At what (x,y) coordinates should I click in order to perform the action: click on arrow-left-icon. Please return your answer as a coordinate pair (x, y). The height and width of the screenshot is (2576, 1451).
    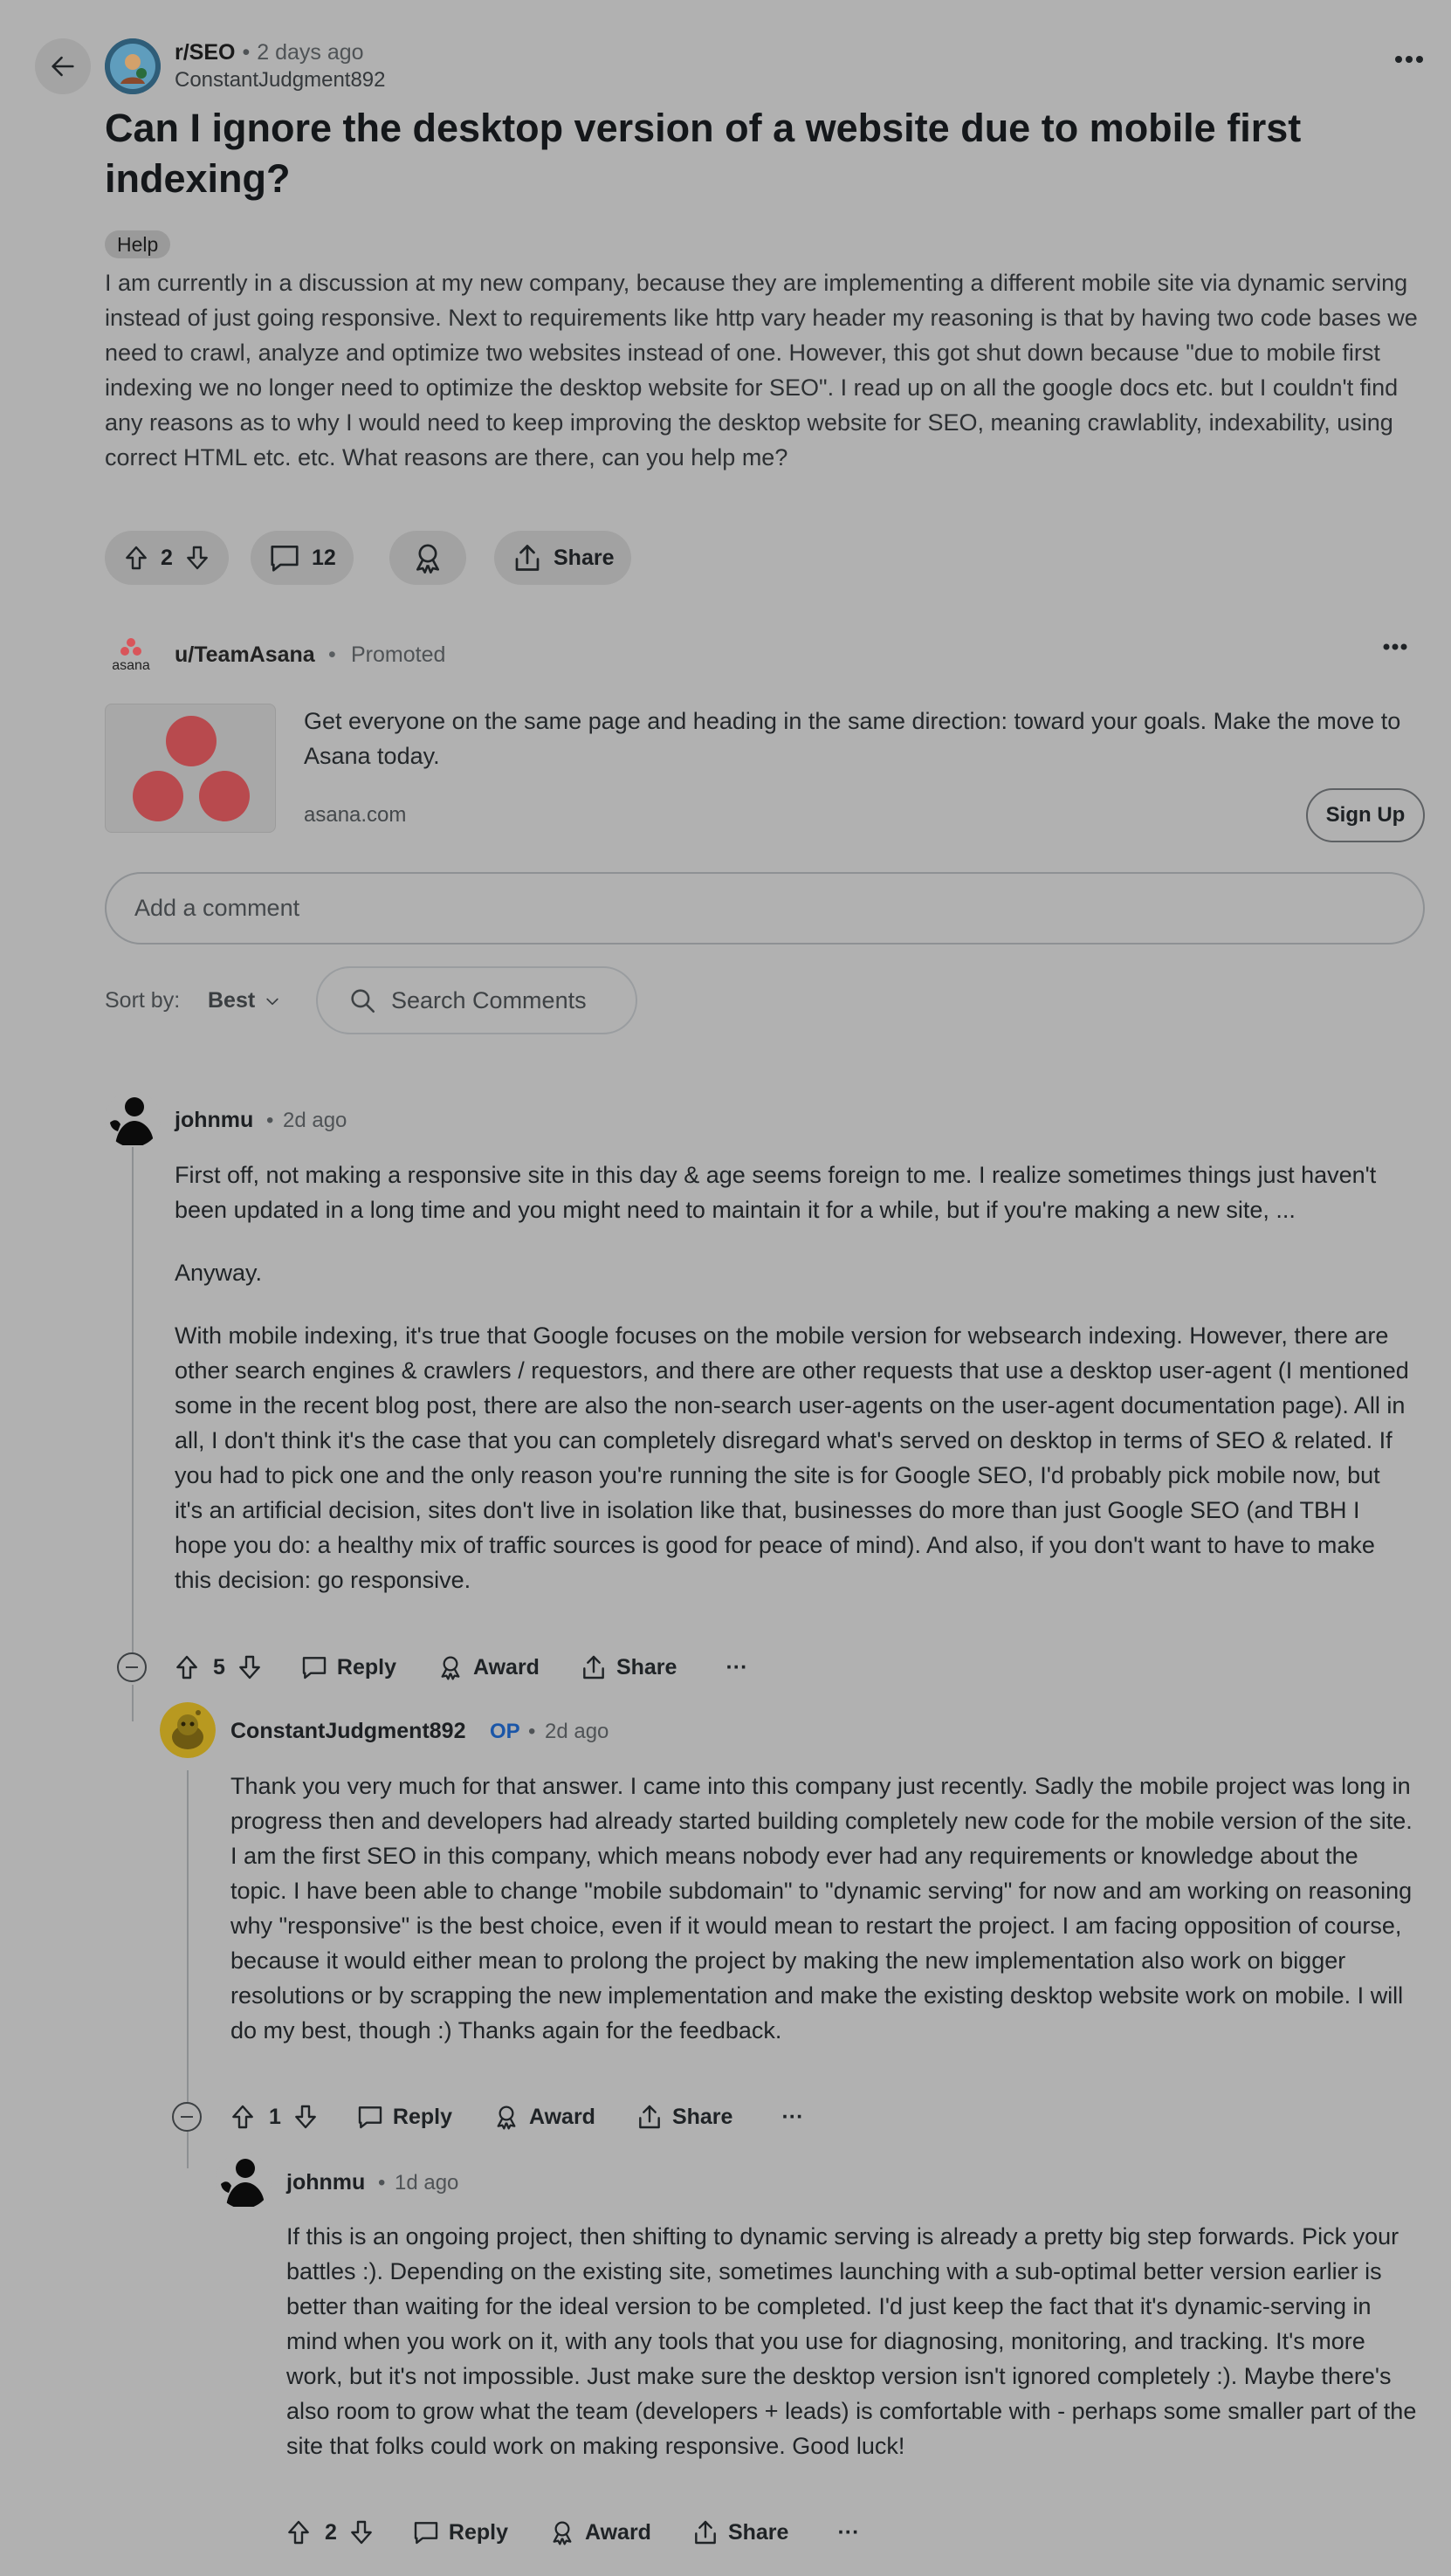
    Looking at the image, I should click on (63, 66).